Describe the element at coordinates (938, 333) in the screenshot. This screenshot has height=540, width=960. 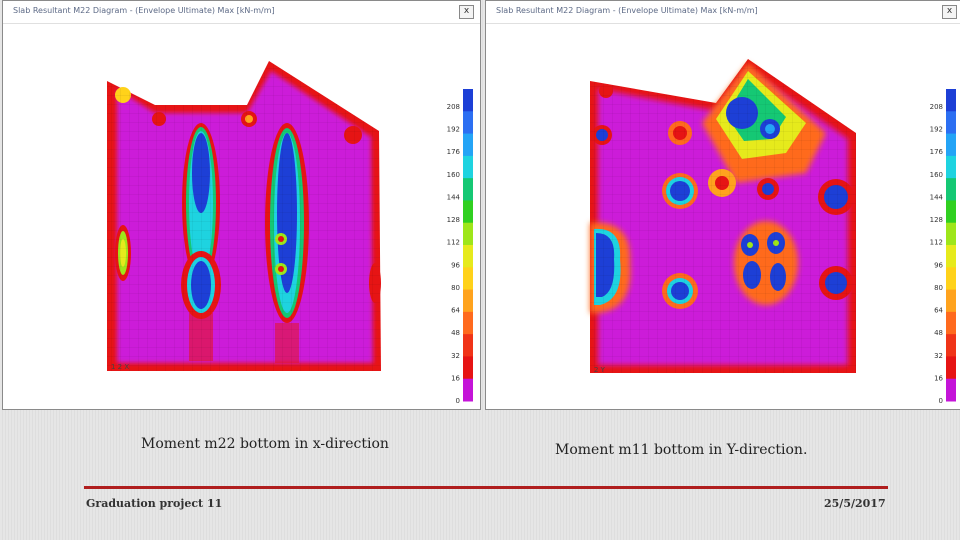
I see `right-legend-tick-label: 48` at that location.